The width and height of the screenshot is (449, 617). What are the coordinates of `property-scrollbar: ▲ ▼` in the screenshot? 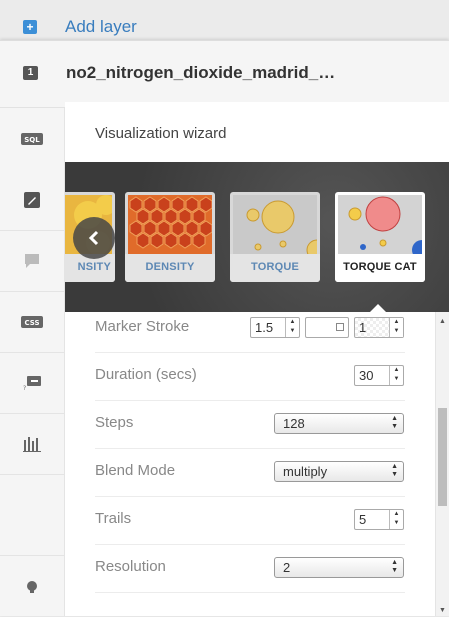 It's located at (442, 464).